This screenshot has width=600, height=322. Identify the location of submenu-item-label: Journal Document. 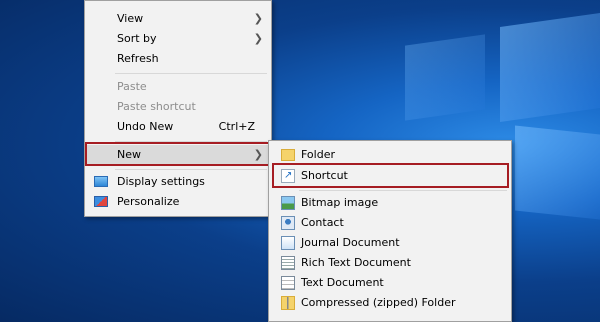
(350, 242).